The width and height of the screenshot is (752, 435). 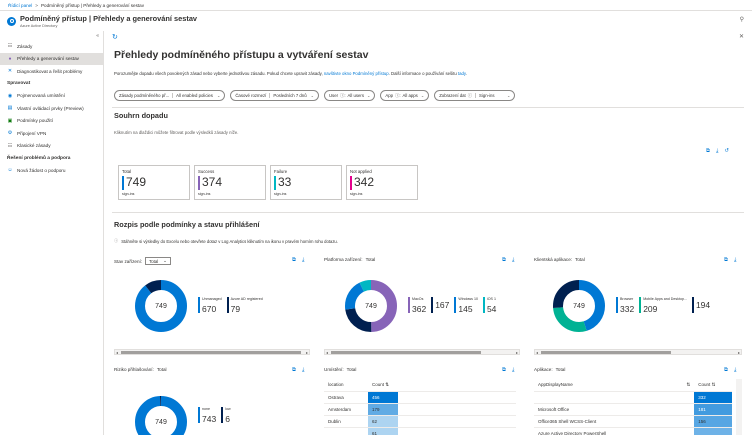 I want to click on controls-icon: ▤, so click(x=10, y=108).